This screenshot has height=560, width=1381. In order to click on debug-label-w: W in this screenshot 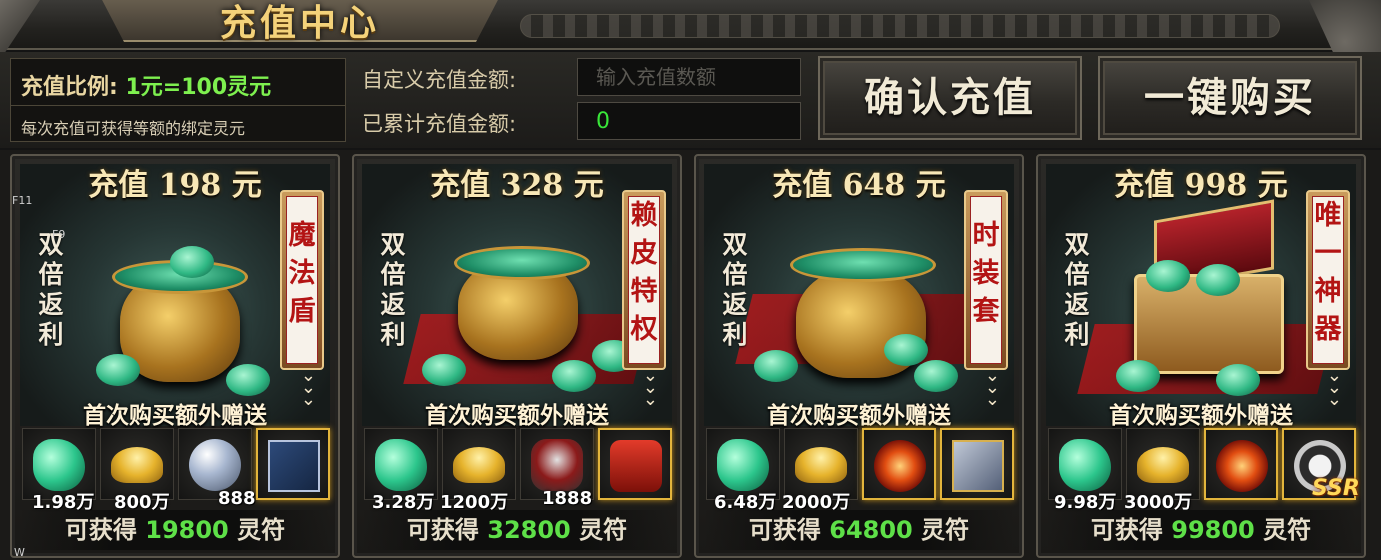, I will do `click(19, 552)`.